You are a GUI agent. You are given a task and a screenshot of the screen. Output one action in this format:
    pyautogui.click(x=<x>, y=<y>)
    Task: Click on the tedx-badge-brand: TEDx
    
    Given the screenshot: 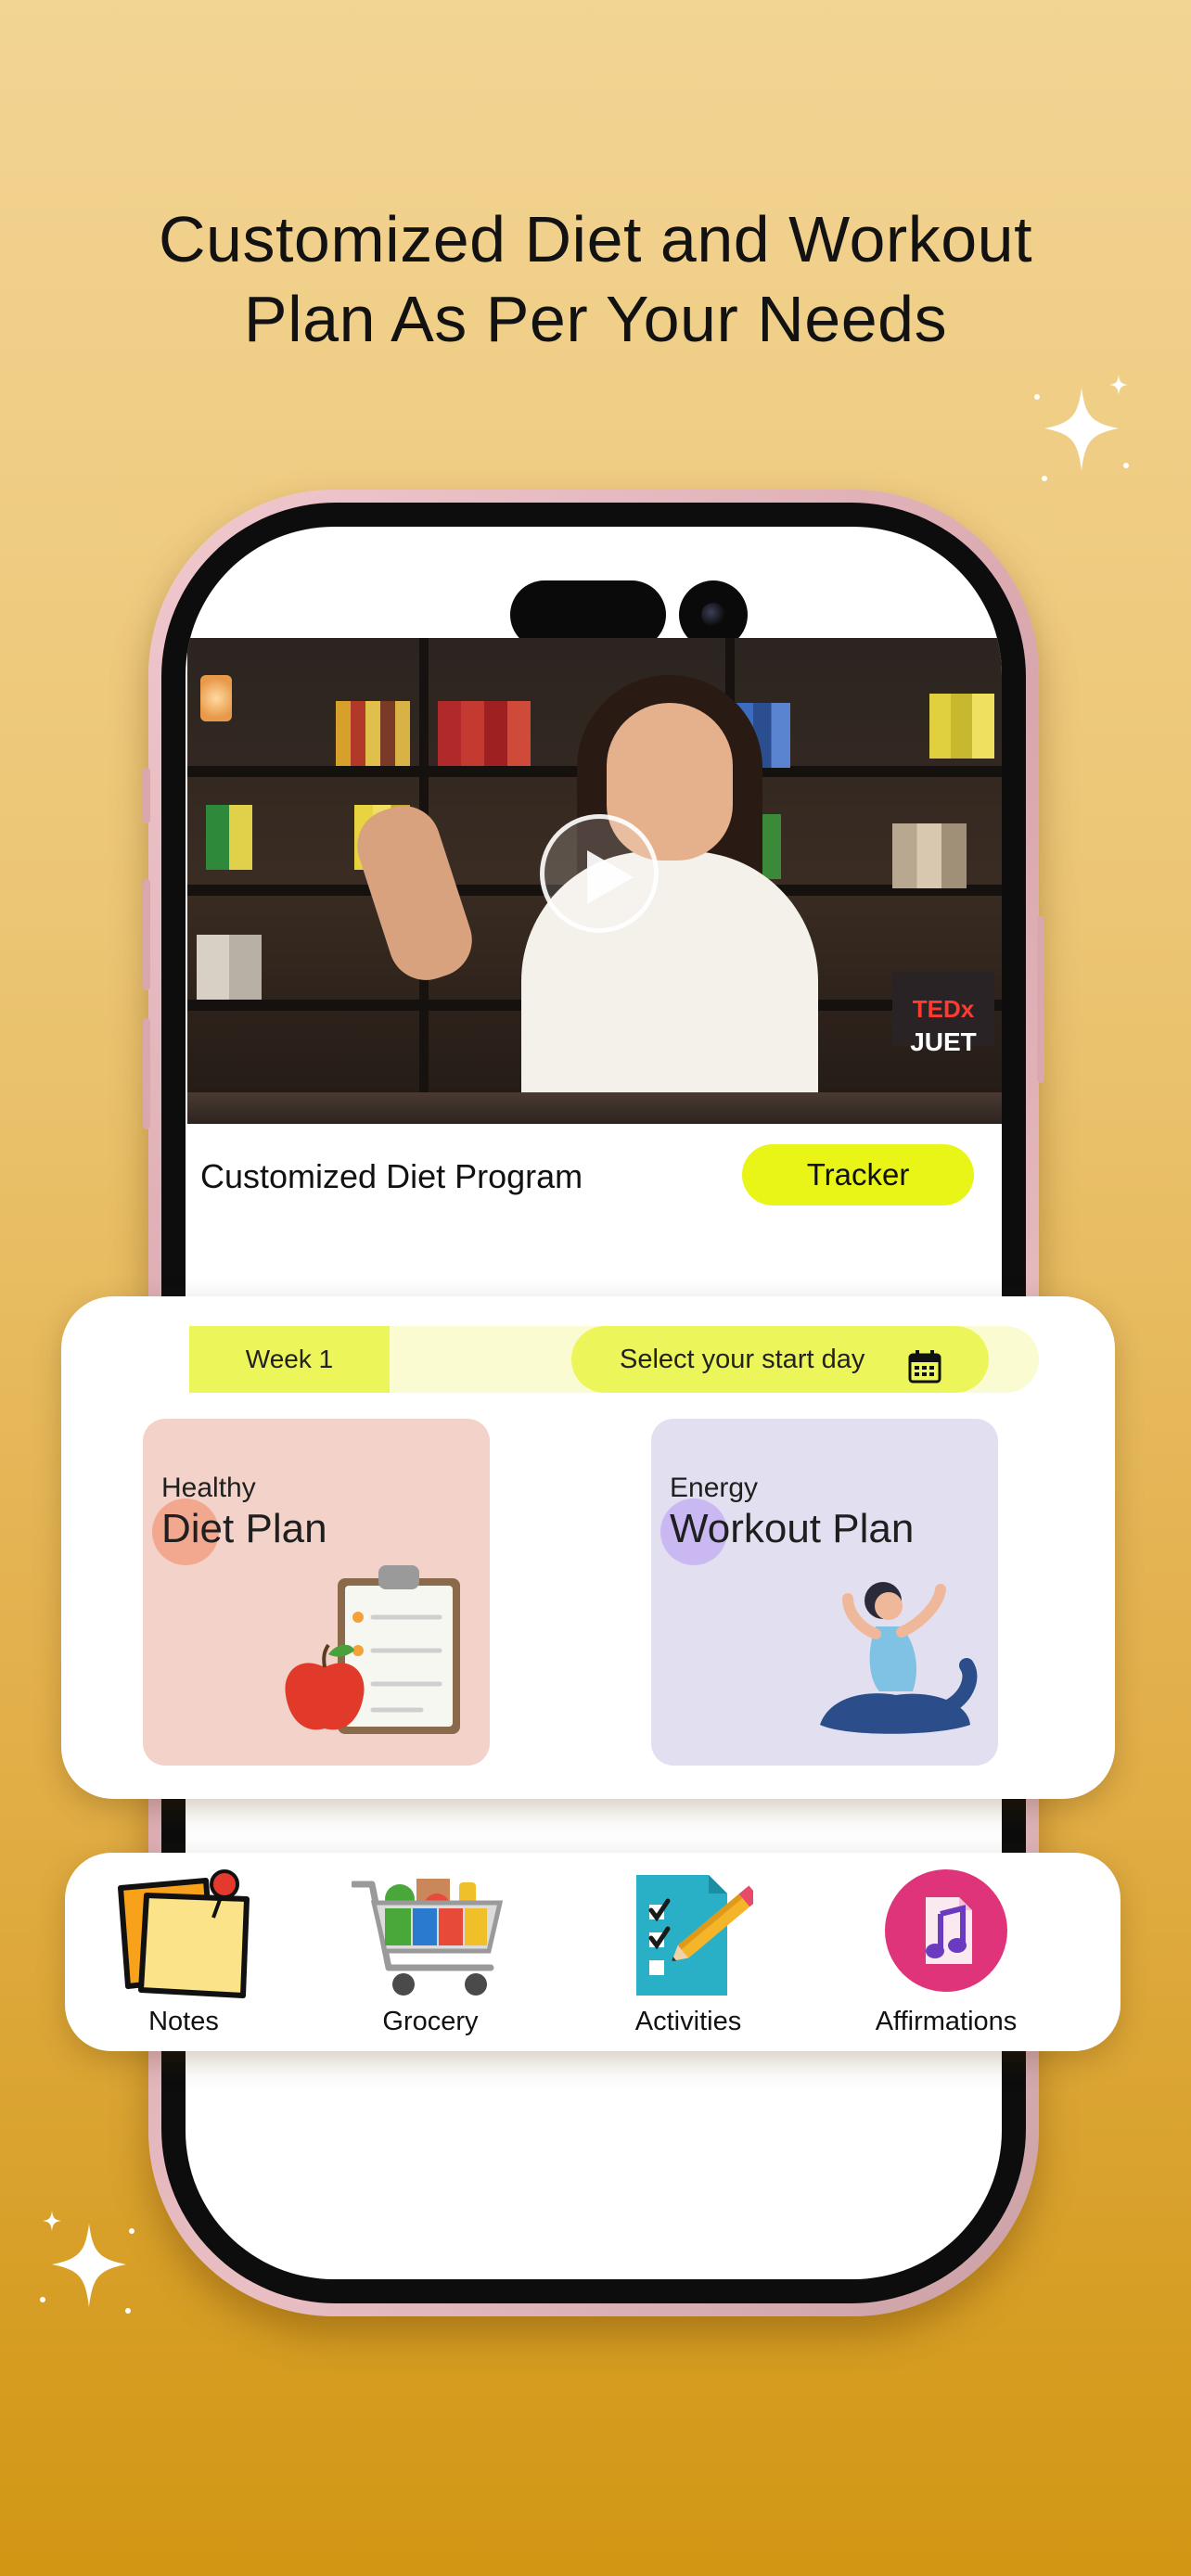 What is the action you would take?
    pyautogui.click(x=944, y=1009)
    